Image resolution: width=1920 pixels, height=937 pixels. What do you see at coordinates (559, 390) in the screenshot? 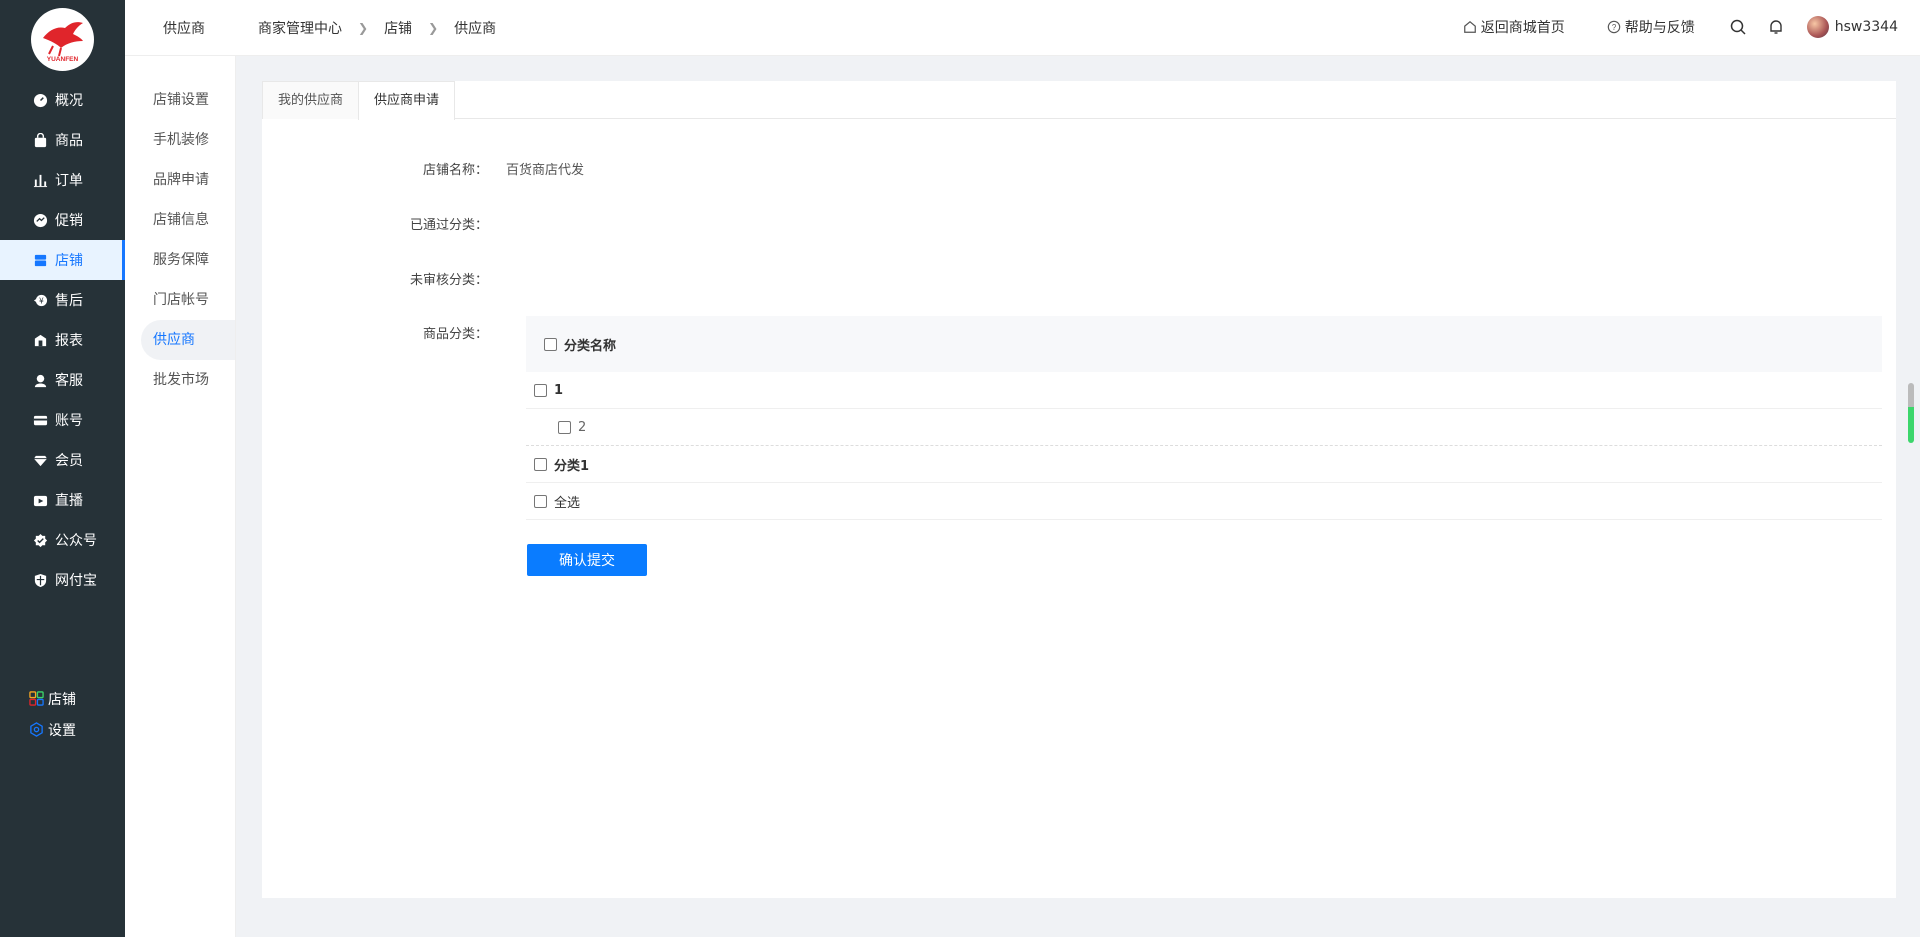
I see `category-name: 1` at bounding box center [559, 390].